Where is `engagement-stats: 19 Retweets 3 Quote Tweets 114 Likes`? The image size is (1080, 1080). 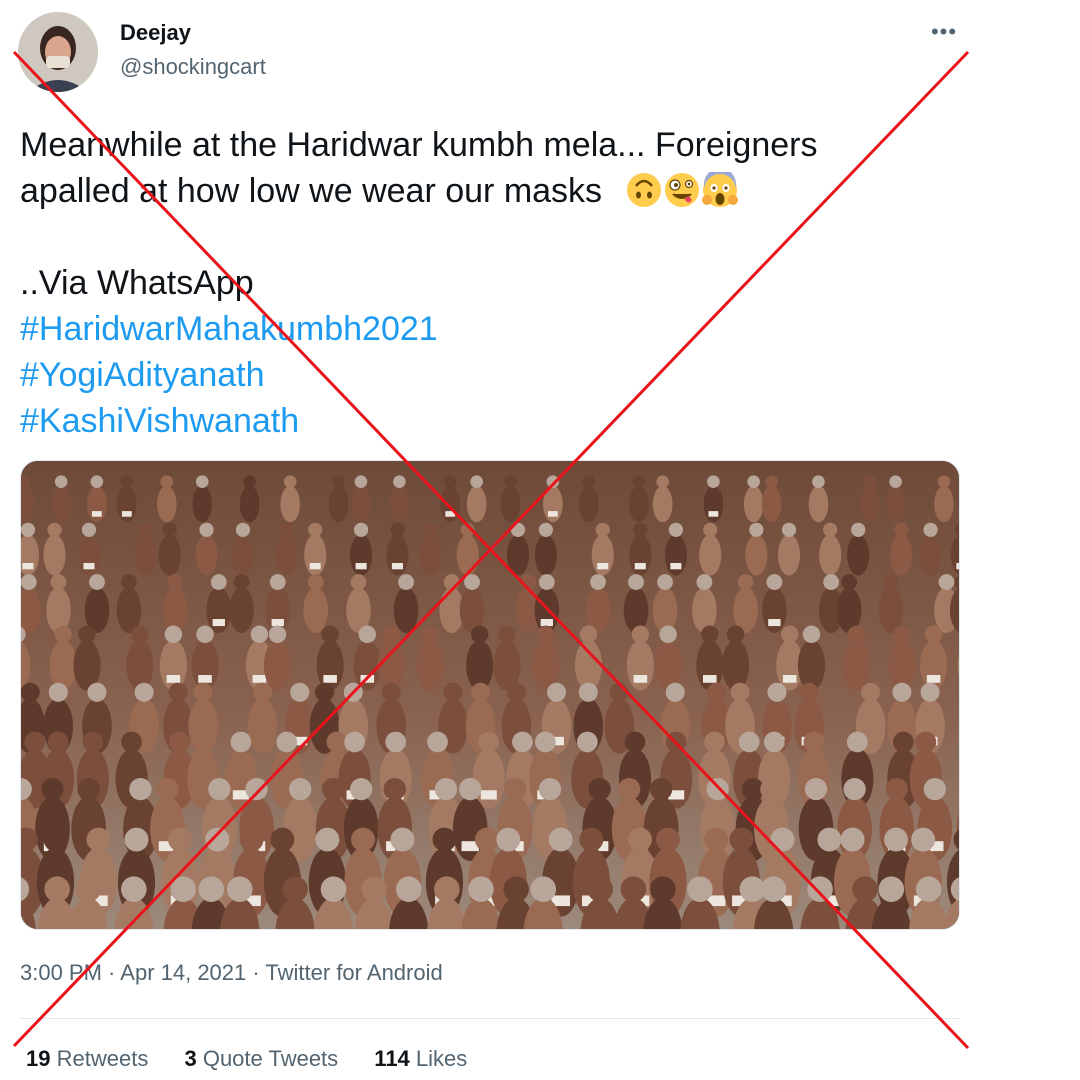 engagement-stats: 19 Retweets 3 Quote Tweets 114 Likes is located at coordinates (261, 1059).